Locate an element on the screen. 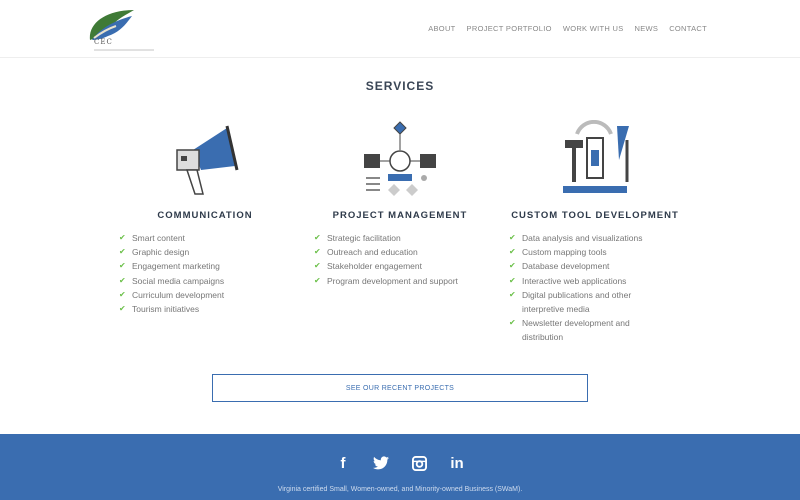  tools-icon is located at coordinates (595, 160).